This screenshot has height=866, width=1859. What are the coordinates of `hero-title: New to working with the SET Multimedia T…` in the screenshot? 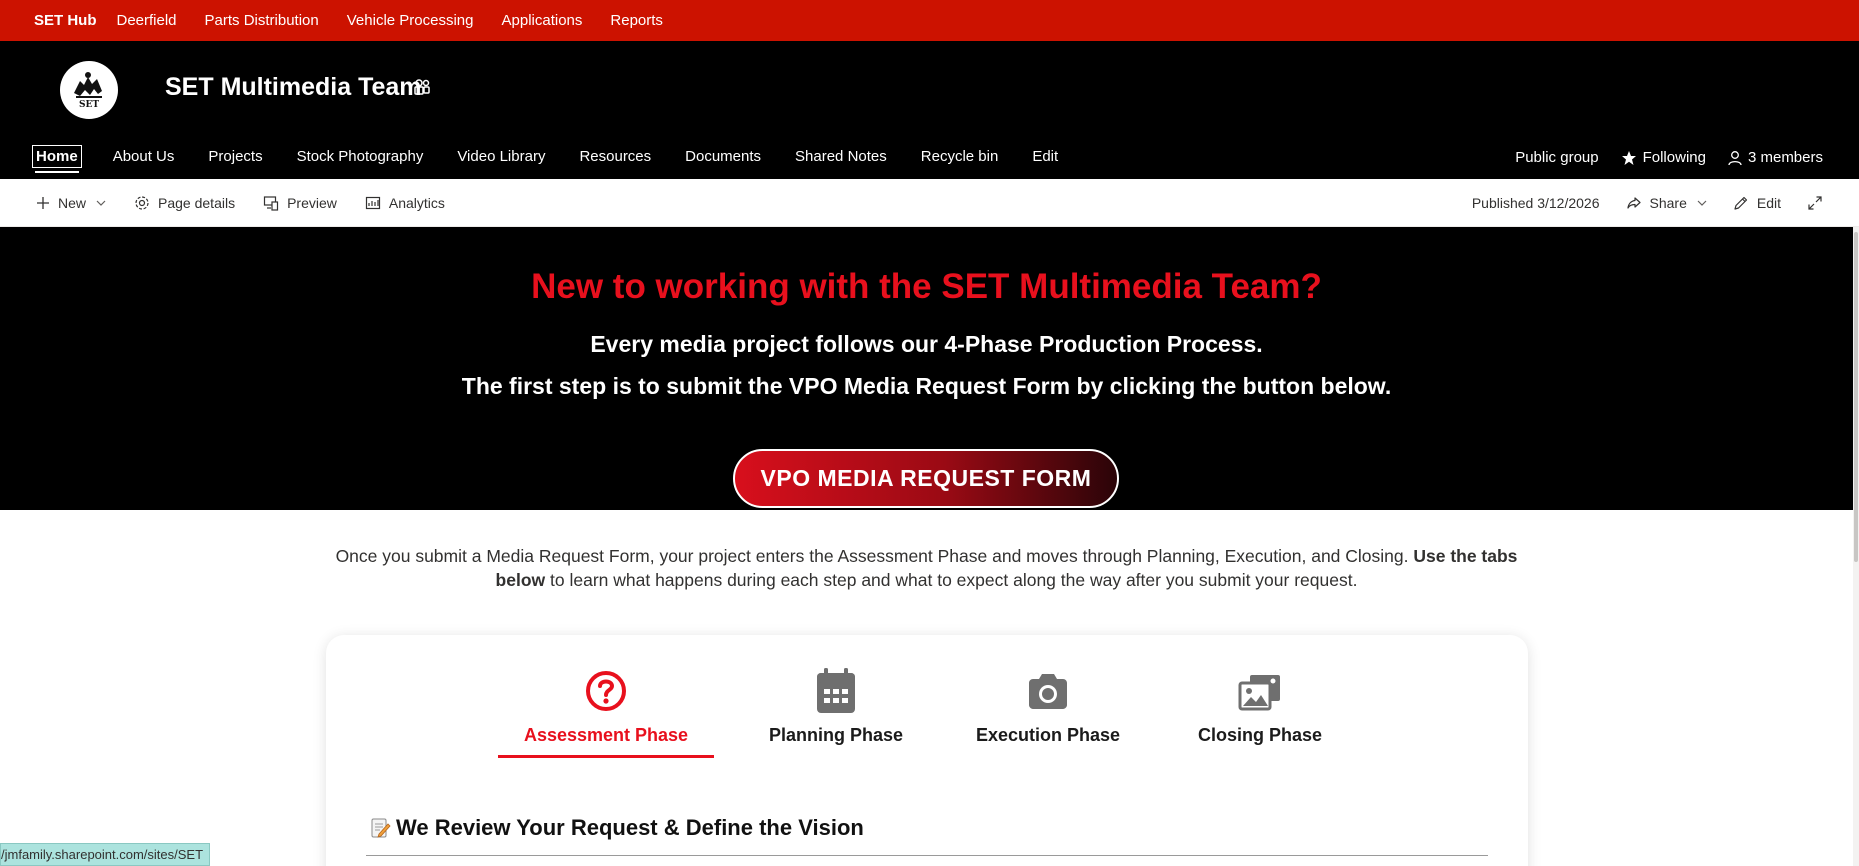 It's located at (926, 286).